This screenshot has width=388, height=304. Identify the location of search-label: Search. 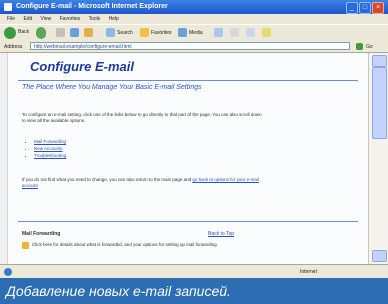
(125, 33).